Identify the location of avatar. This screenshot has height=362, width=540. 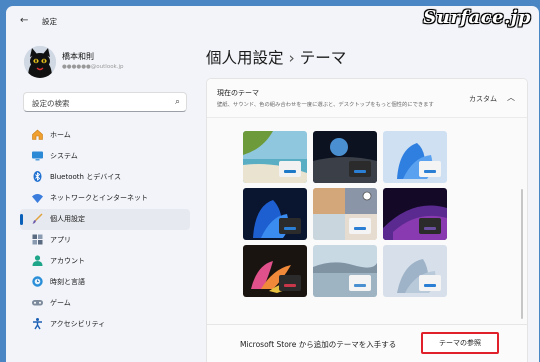
(40, 62).